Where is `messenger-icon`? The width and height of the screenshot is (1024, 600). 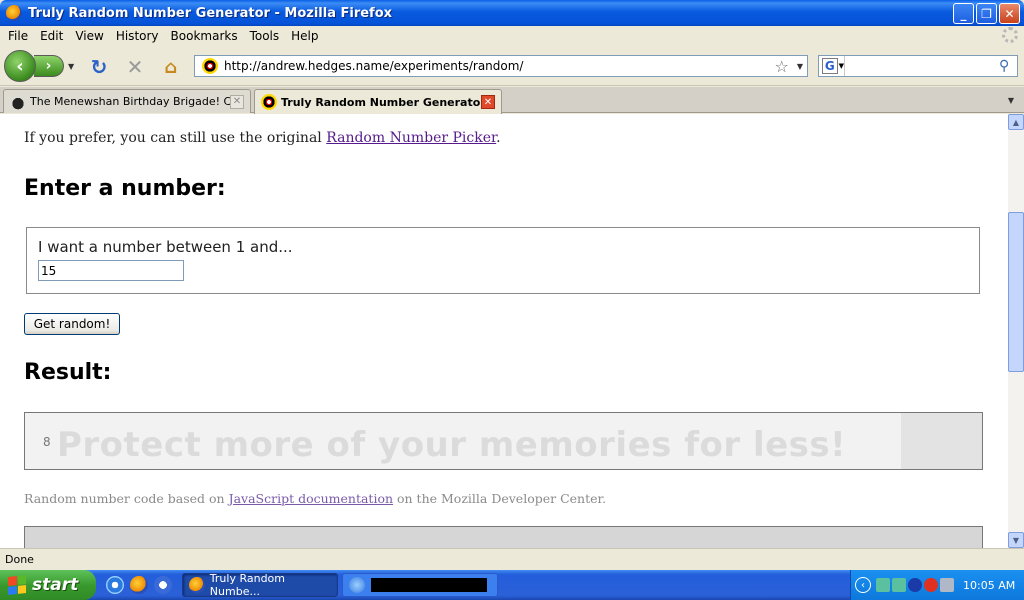 messenger-icon is located at coordinates (357, 585).